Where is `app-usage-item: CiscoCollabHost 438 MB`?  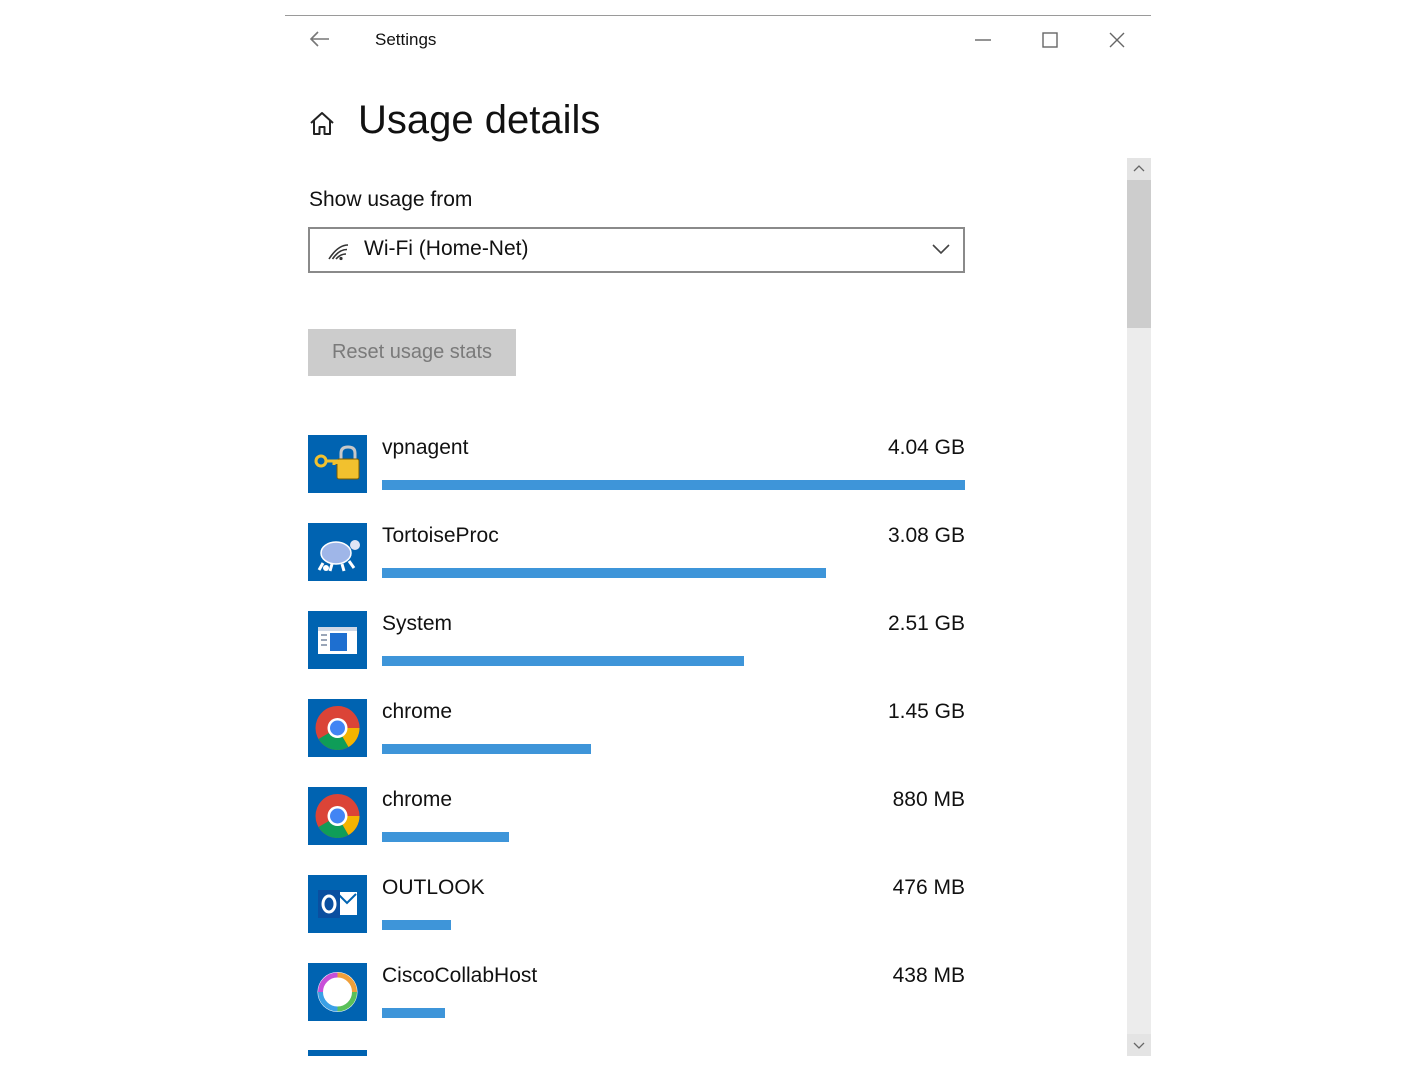 app-usage-item: CiscoCollabHost 438 MB is located at coordinates (636, 1006).